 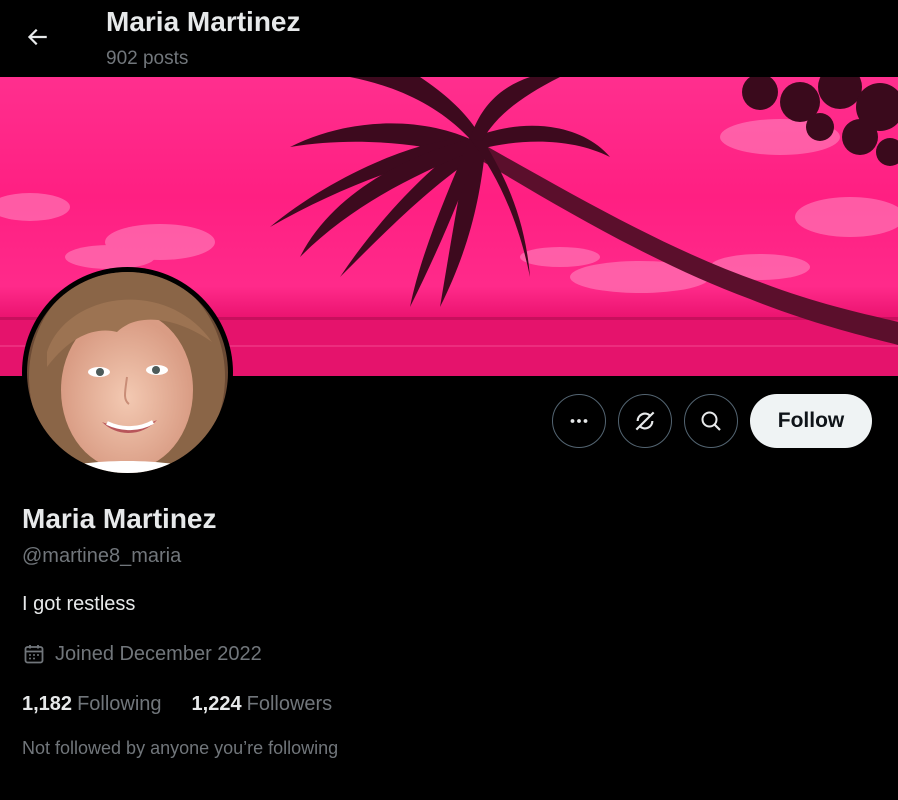 I want to click on profile-avatar, so click(x=127, y=372).